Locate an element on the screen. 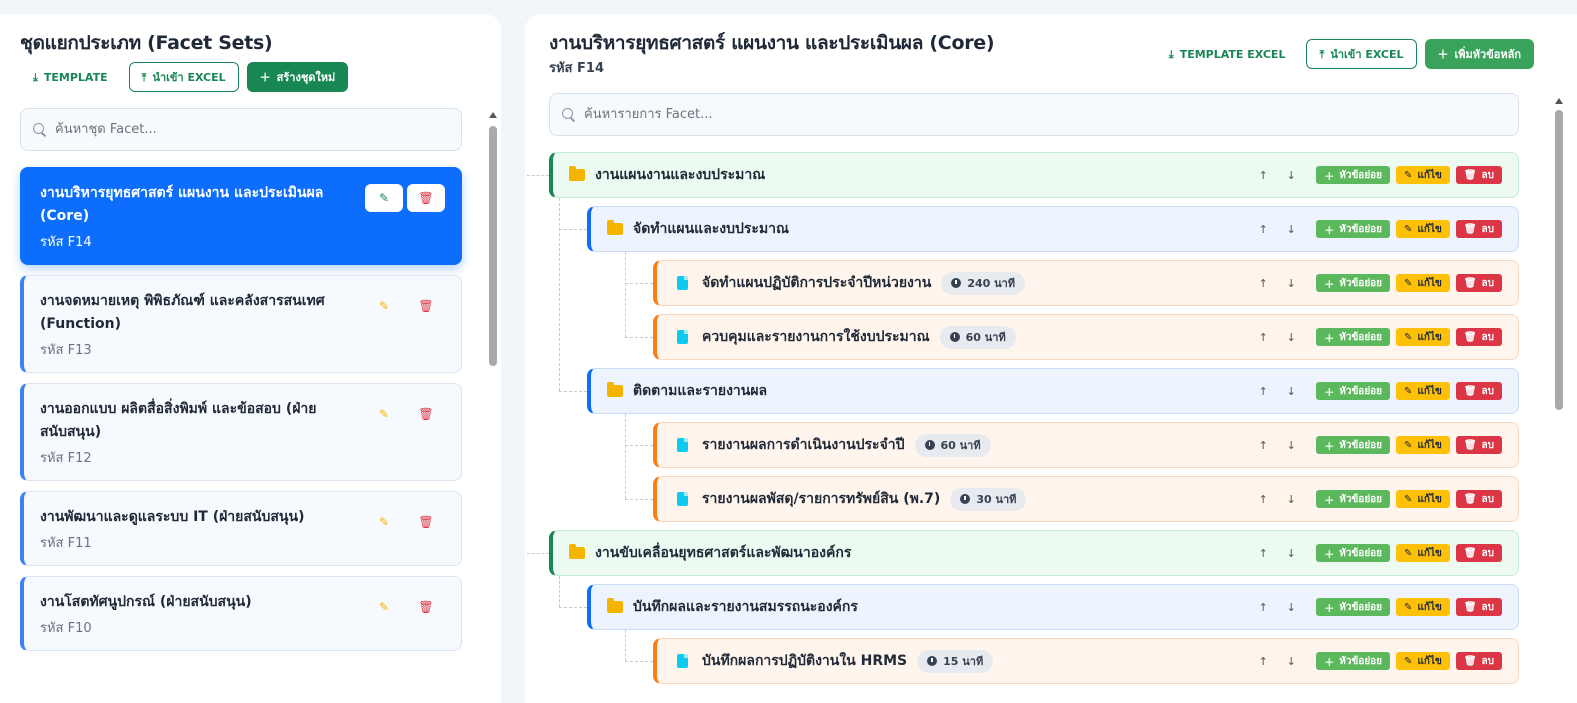 Image resolution: width=1577 pixels, height=703 pixels. facet-set-search is located at coordinates (241, 129).